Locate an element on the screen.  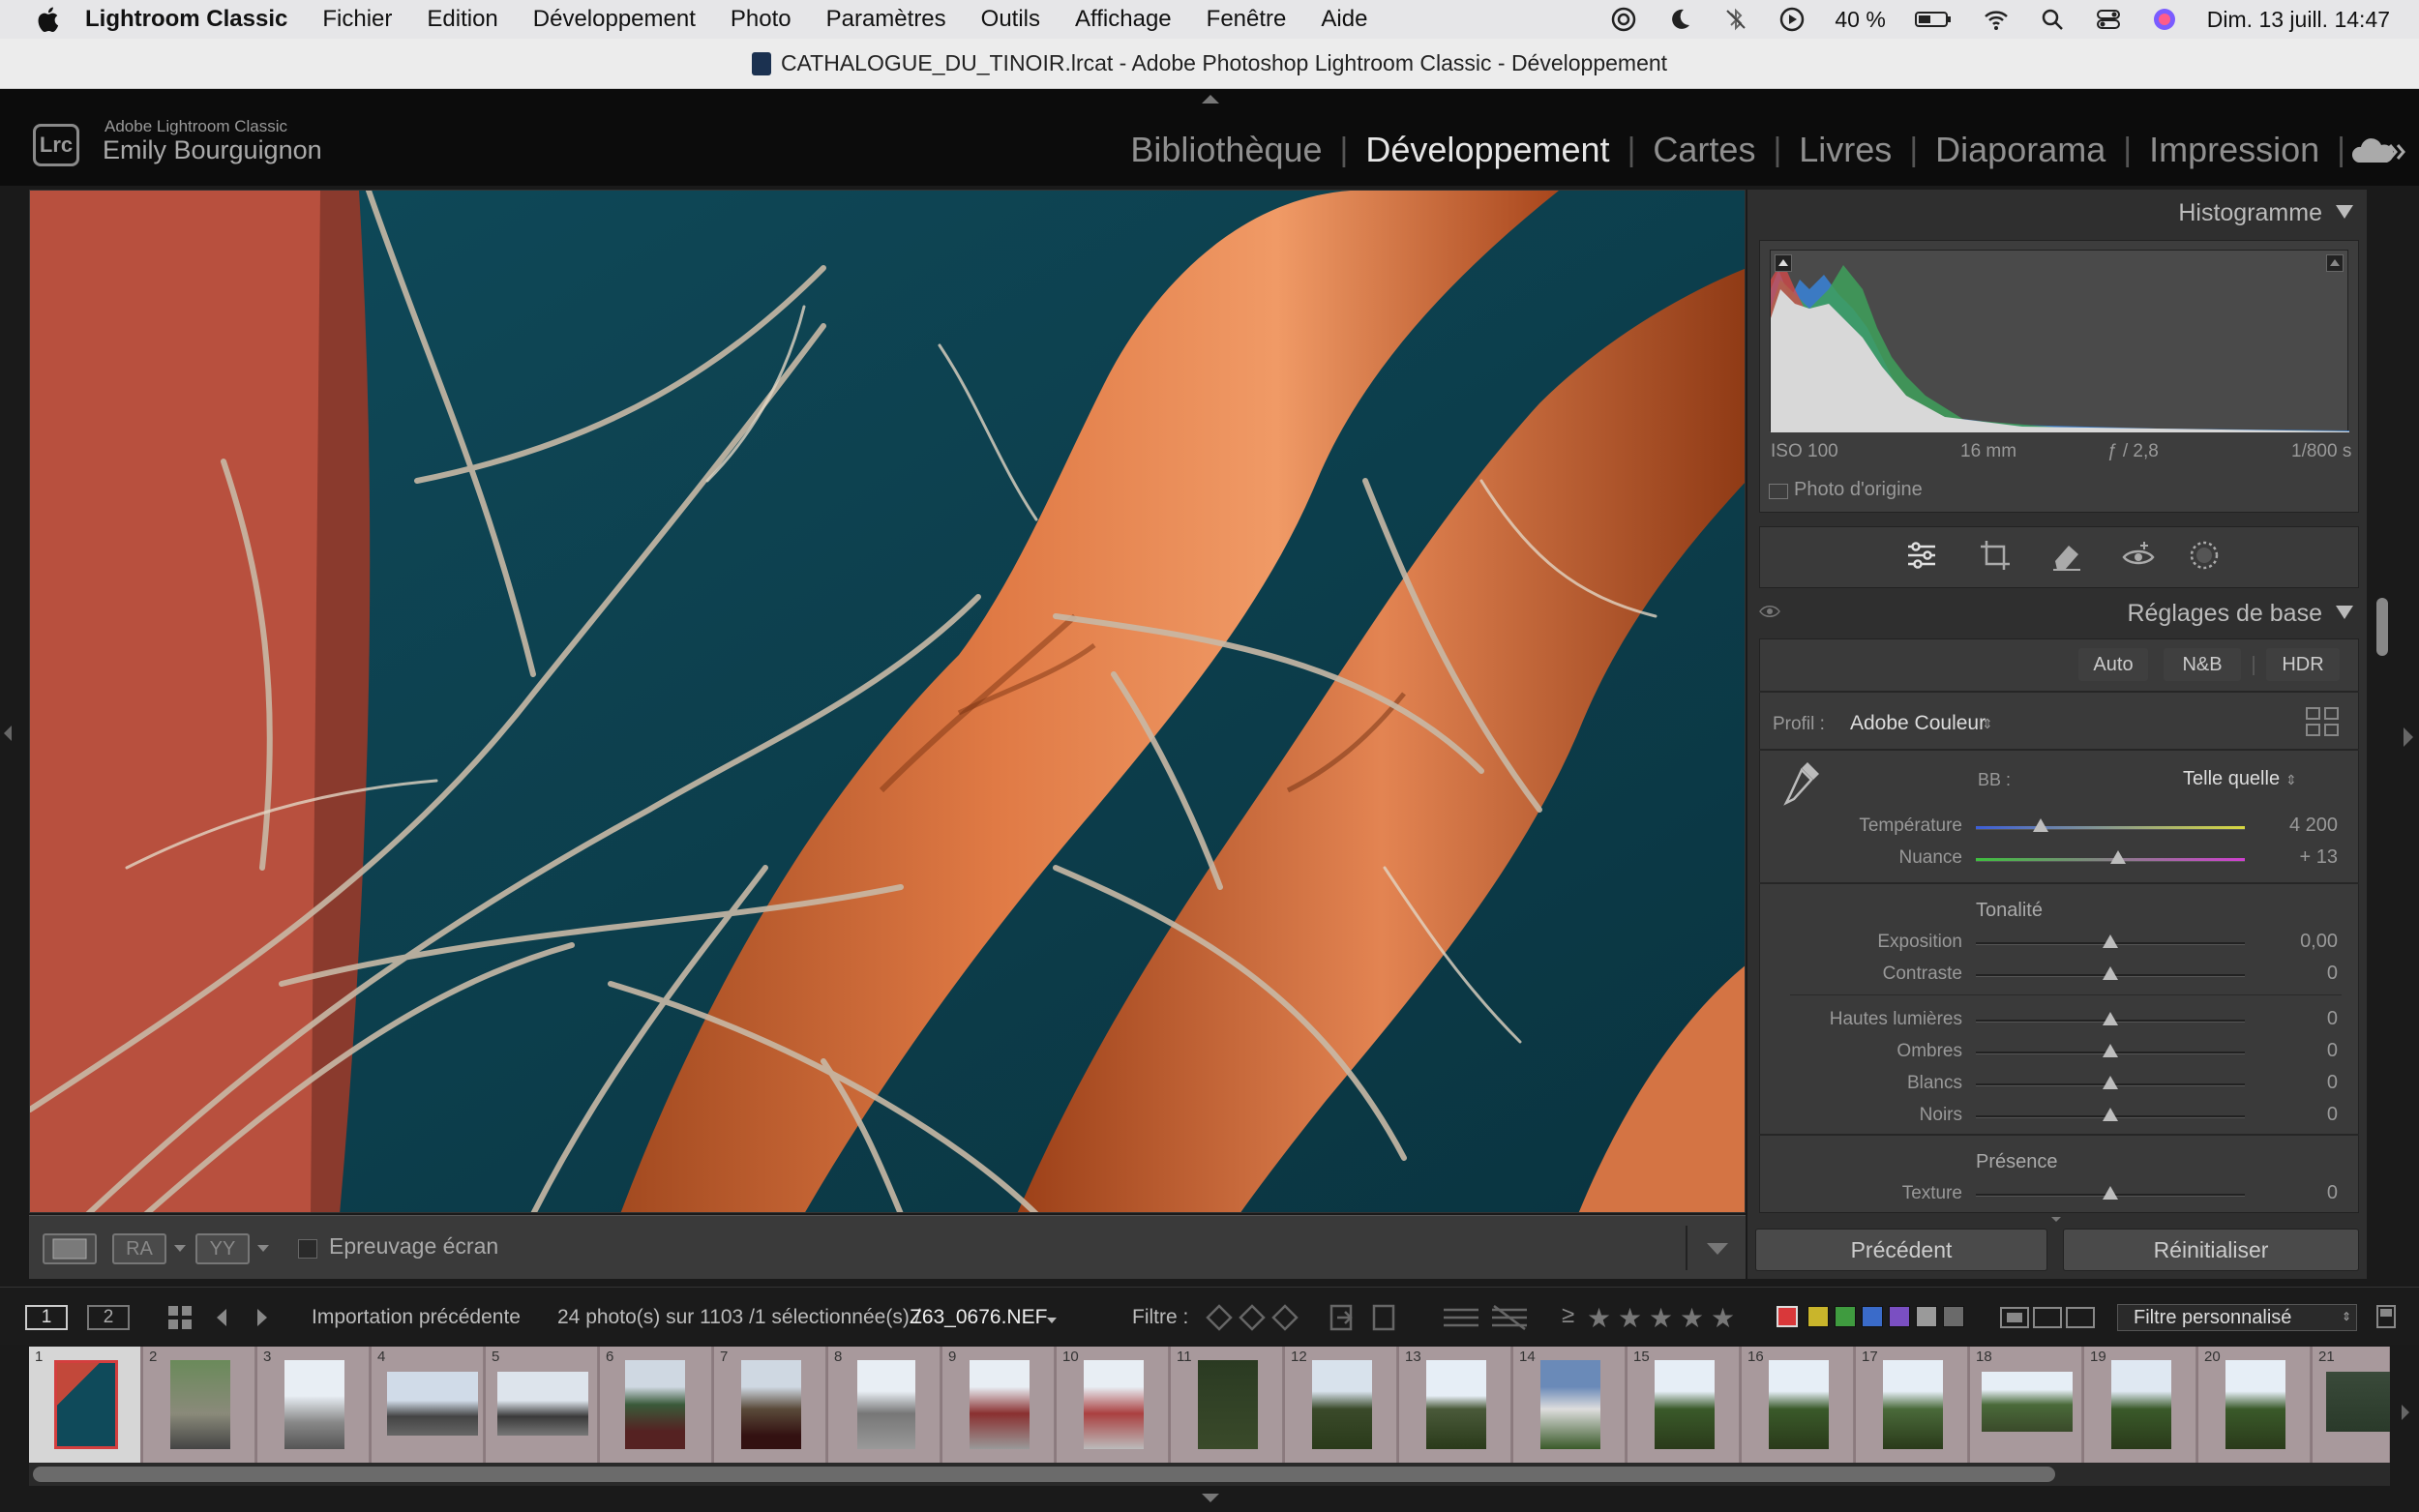
film-thumb-13: 13 is located at coordinates (1455, 1405).